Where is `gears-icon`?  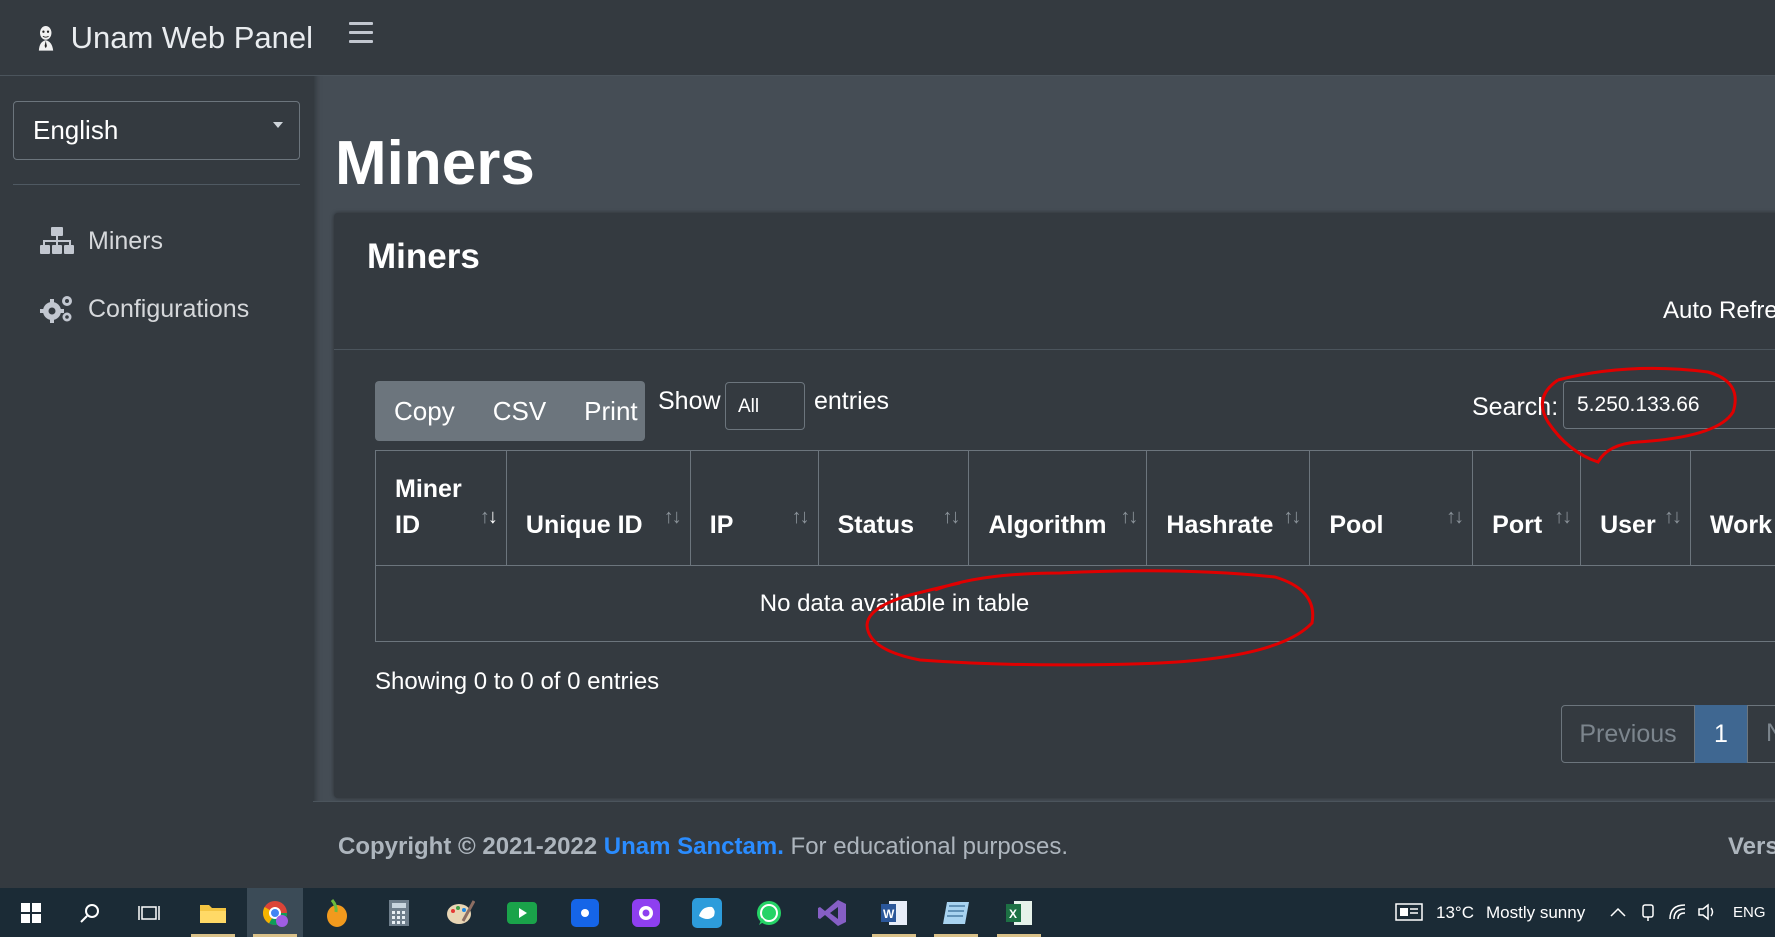 gears-icon is located at coordinates (56, 309).